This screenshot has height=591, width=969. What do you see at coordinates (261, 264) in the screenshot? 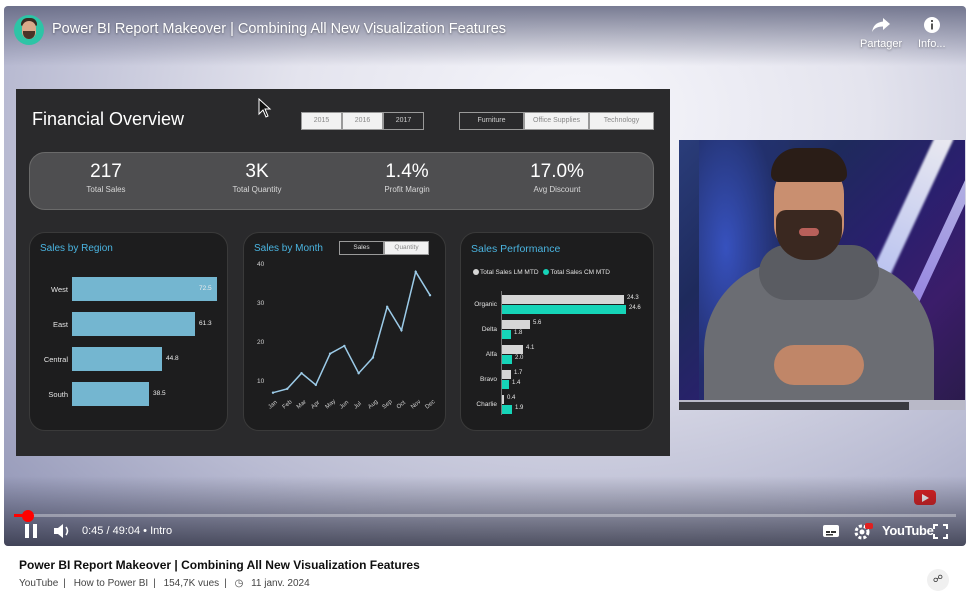
I see `y-tick-label: 40` at bounding box center [261, 264].